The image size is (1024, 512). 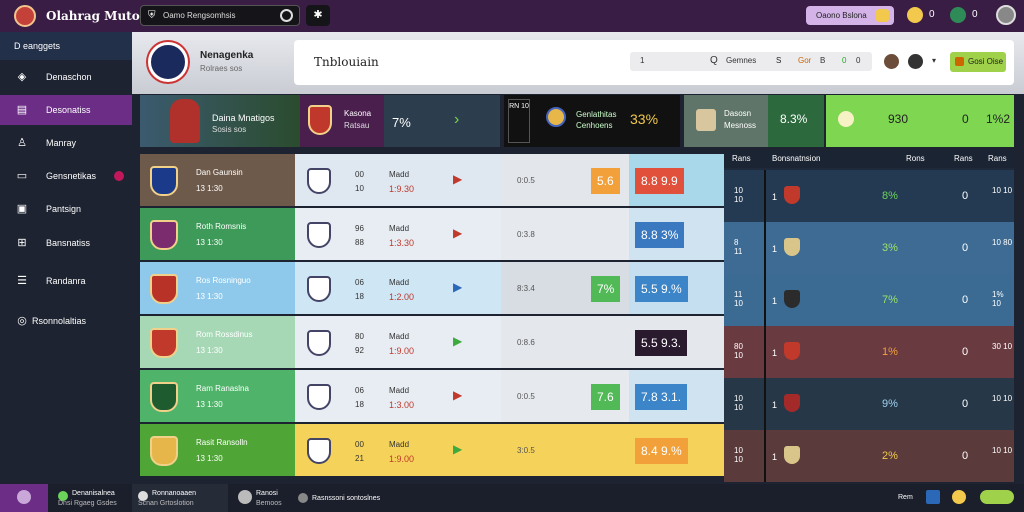 I want to click on rank-number: 10 10, so click(x=738, y=195).